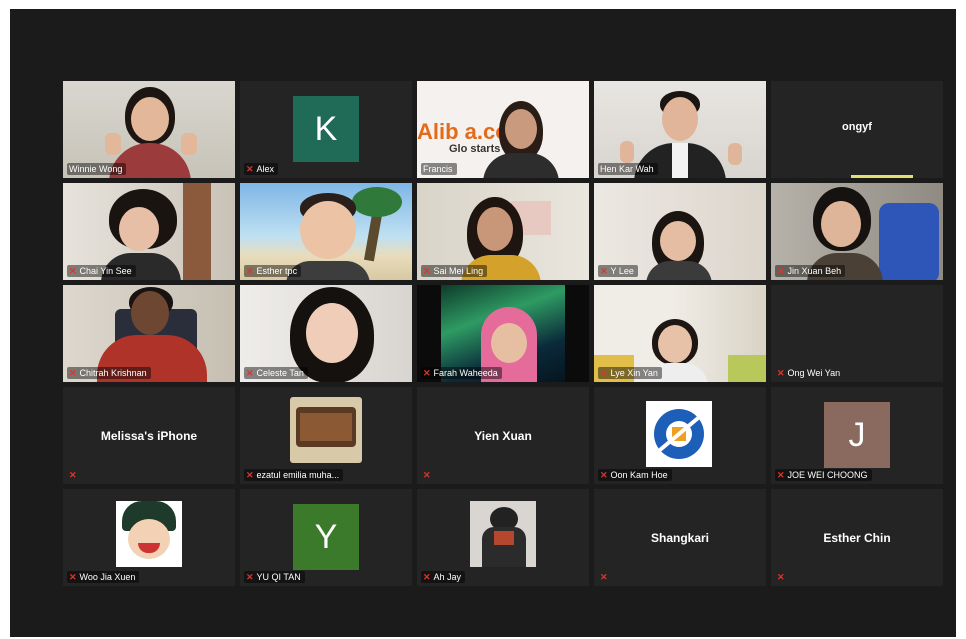 Image resolution: width=966 pixels, height=639 pixels. What do you see at coordinates (635, 475) in the screenshot?
I see `participant-name-label: ✕ Oon Kam Hoe` at bounding box center [635, 475].